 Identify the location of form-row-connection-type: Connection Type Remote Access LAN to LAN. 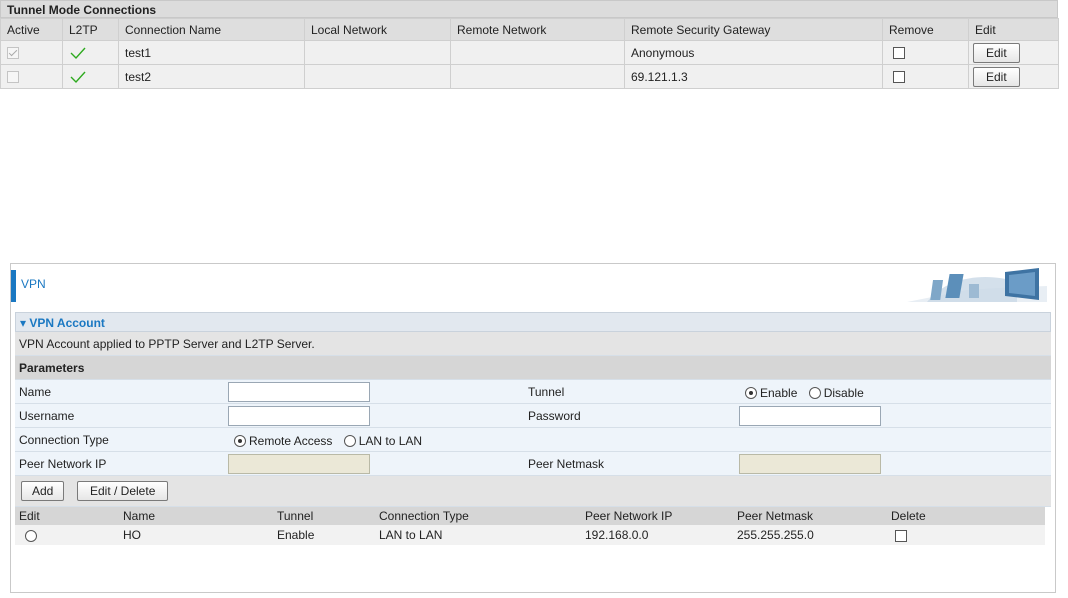
(533, 440).